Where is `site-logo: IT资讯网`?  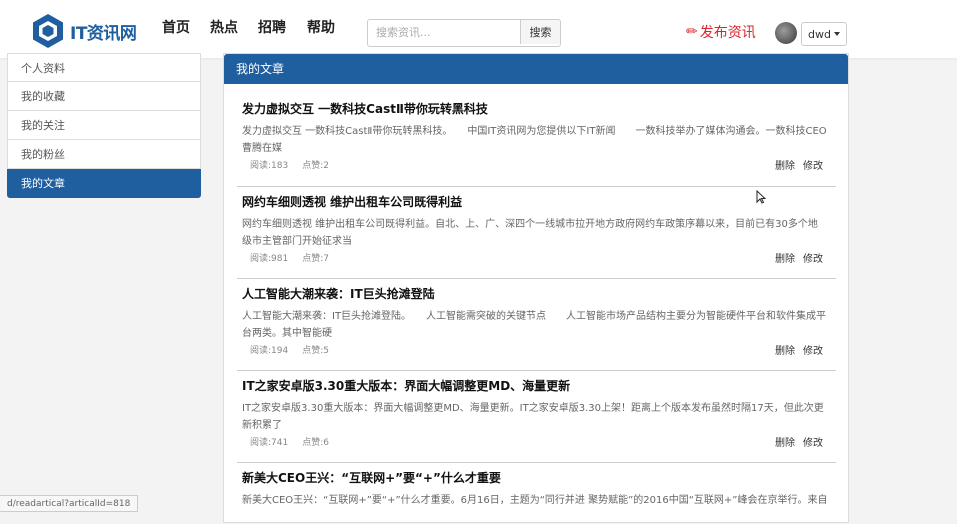 site-logo: IT资讯网 is located at coordinates (83, 31).